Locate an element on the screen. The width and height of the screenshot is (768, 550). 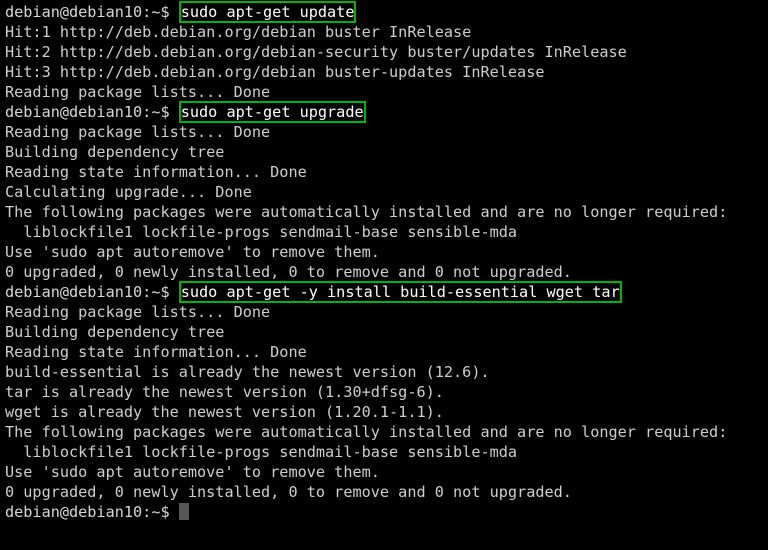
command-text: sudo apt-get update is located at coordinates (267, 12).